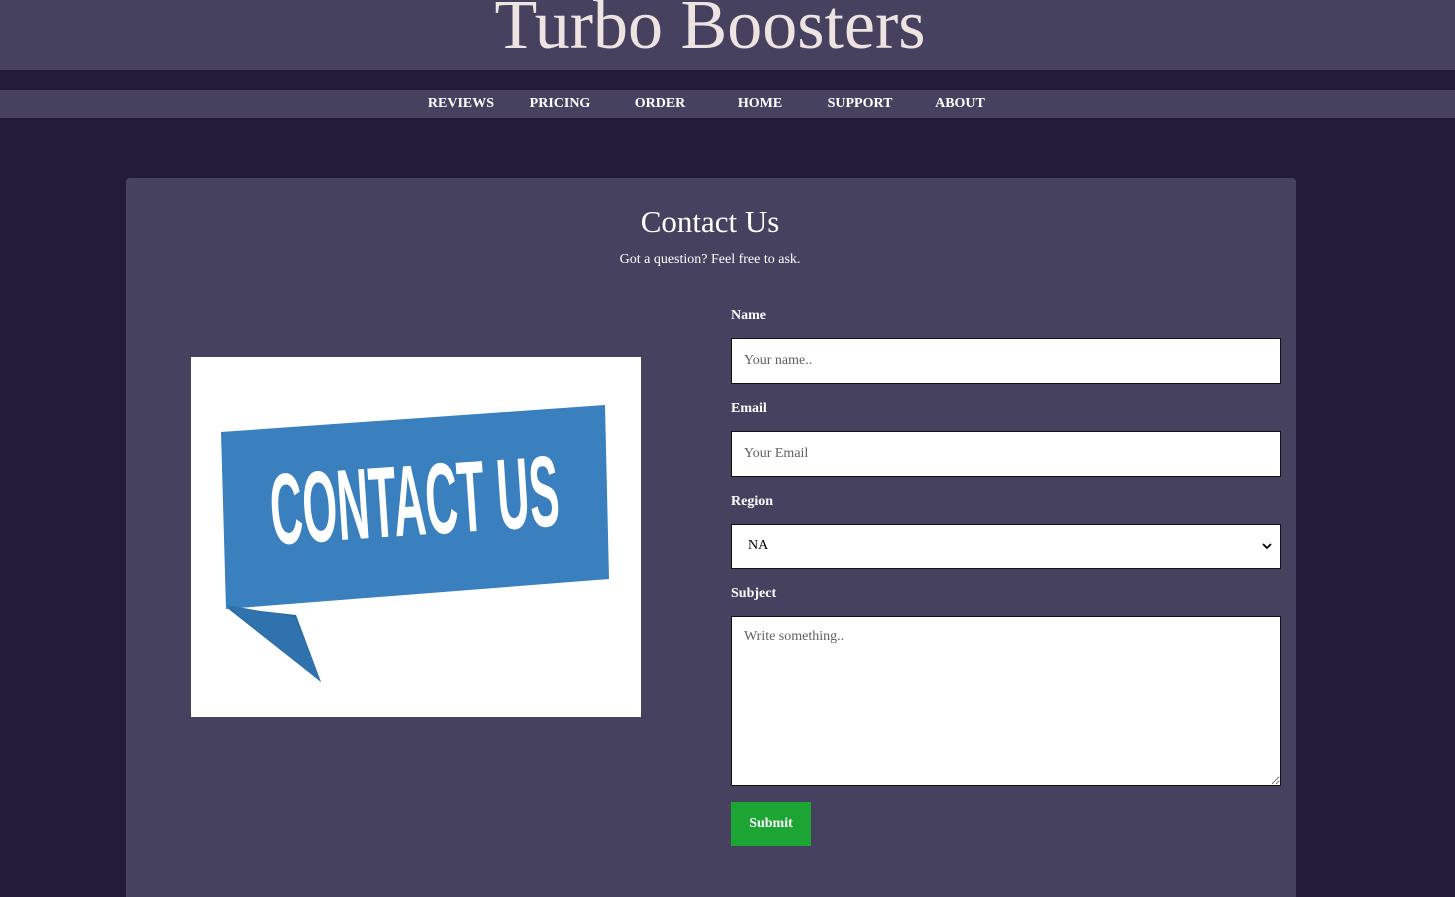 The image size is (1455, 897). I want to click on submit-button: Submit, so click(771, 824).